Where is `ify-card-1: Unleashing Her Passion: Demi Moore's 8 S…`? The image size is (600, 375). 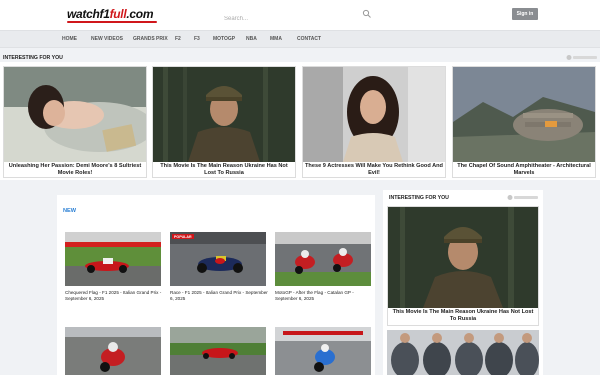 ify-card-1: Unleashing Her Passion: Demi Moore's 8 S… is located at coordinates (75, 122).